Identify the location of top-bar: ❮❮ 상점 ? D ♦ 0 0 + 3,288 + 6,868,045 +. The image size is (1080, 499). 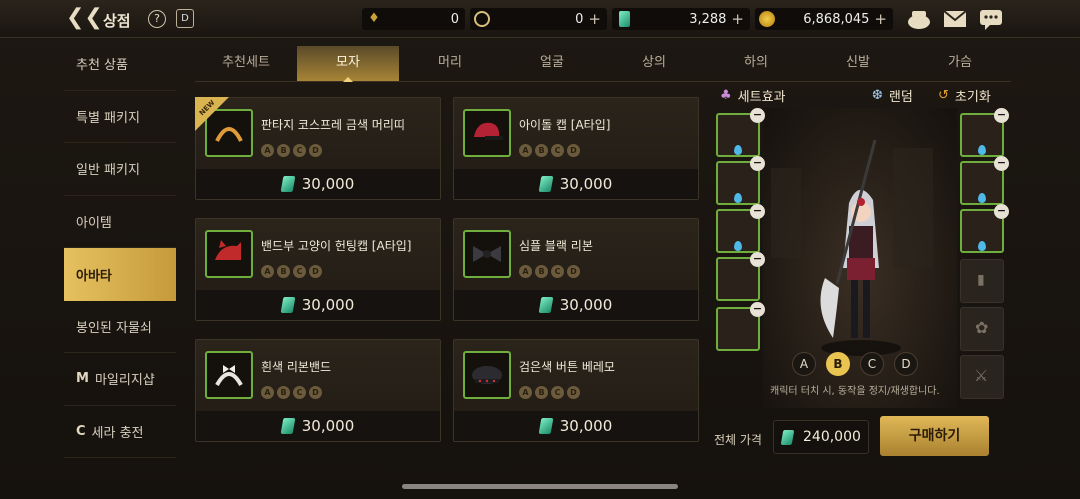
(540, 19).